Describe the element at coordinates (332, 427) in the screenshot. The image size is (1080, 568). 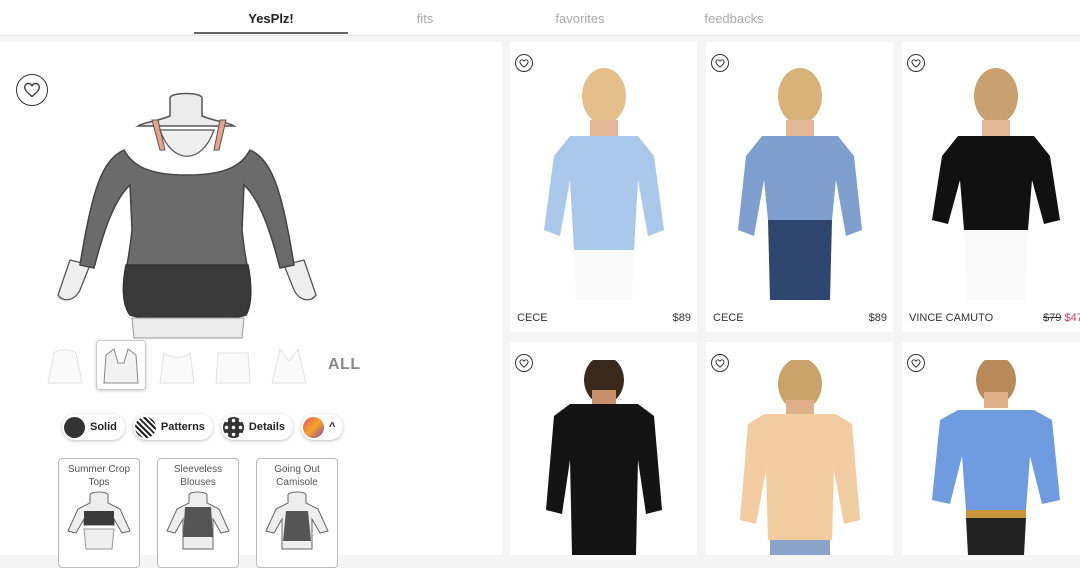
I see `chevron-up-icon: ^` at that location.